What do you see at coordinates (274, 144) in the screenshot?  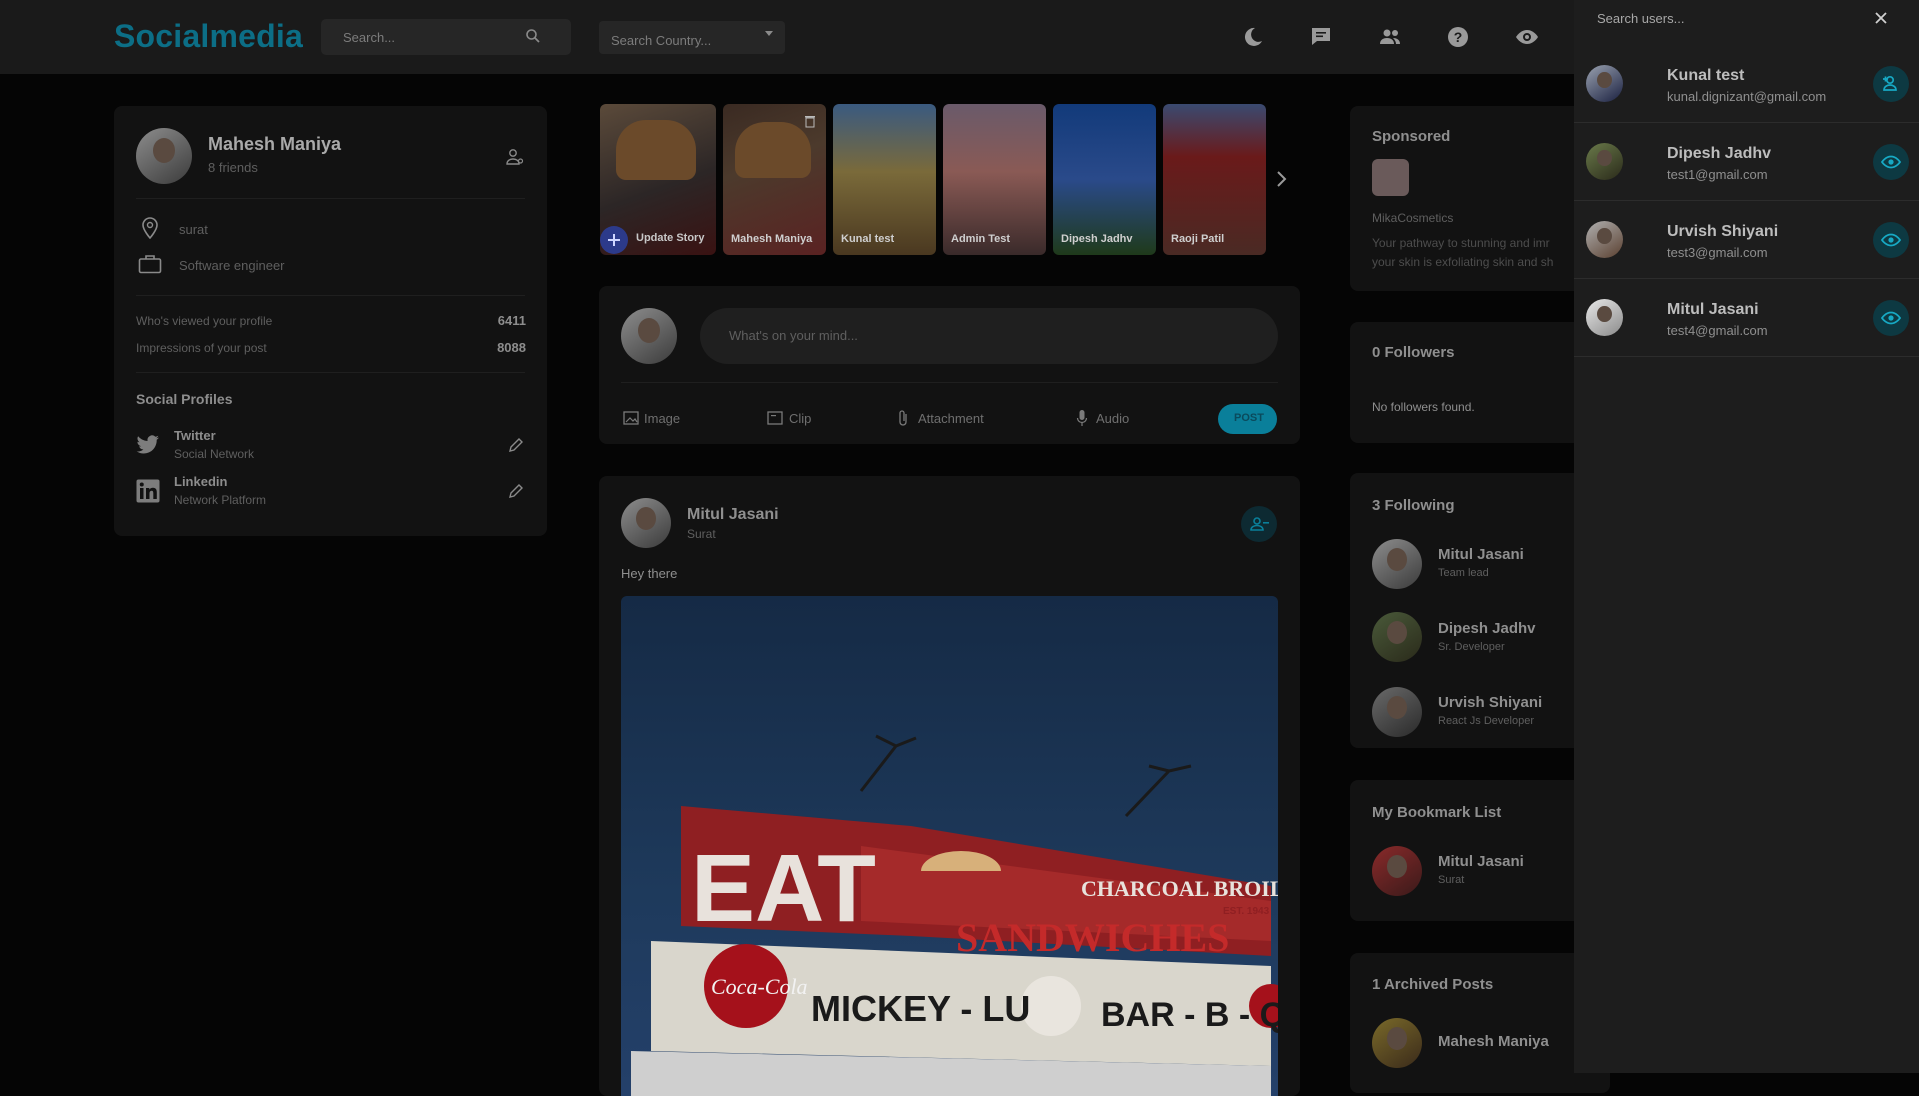 I see `profile-name: Mahesh Maniya` at bounding box center [274, 144].